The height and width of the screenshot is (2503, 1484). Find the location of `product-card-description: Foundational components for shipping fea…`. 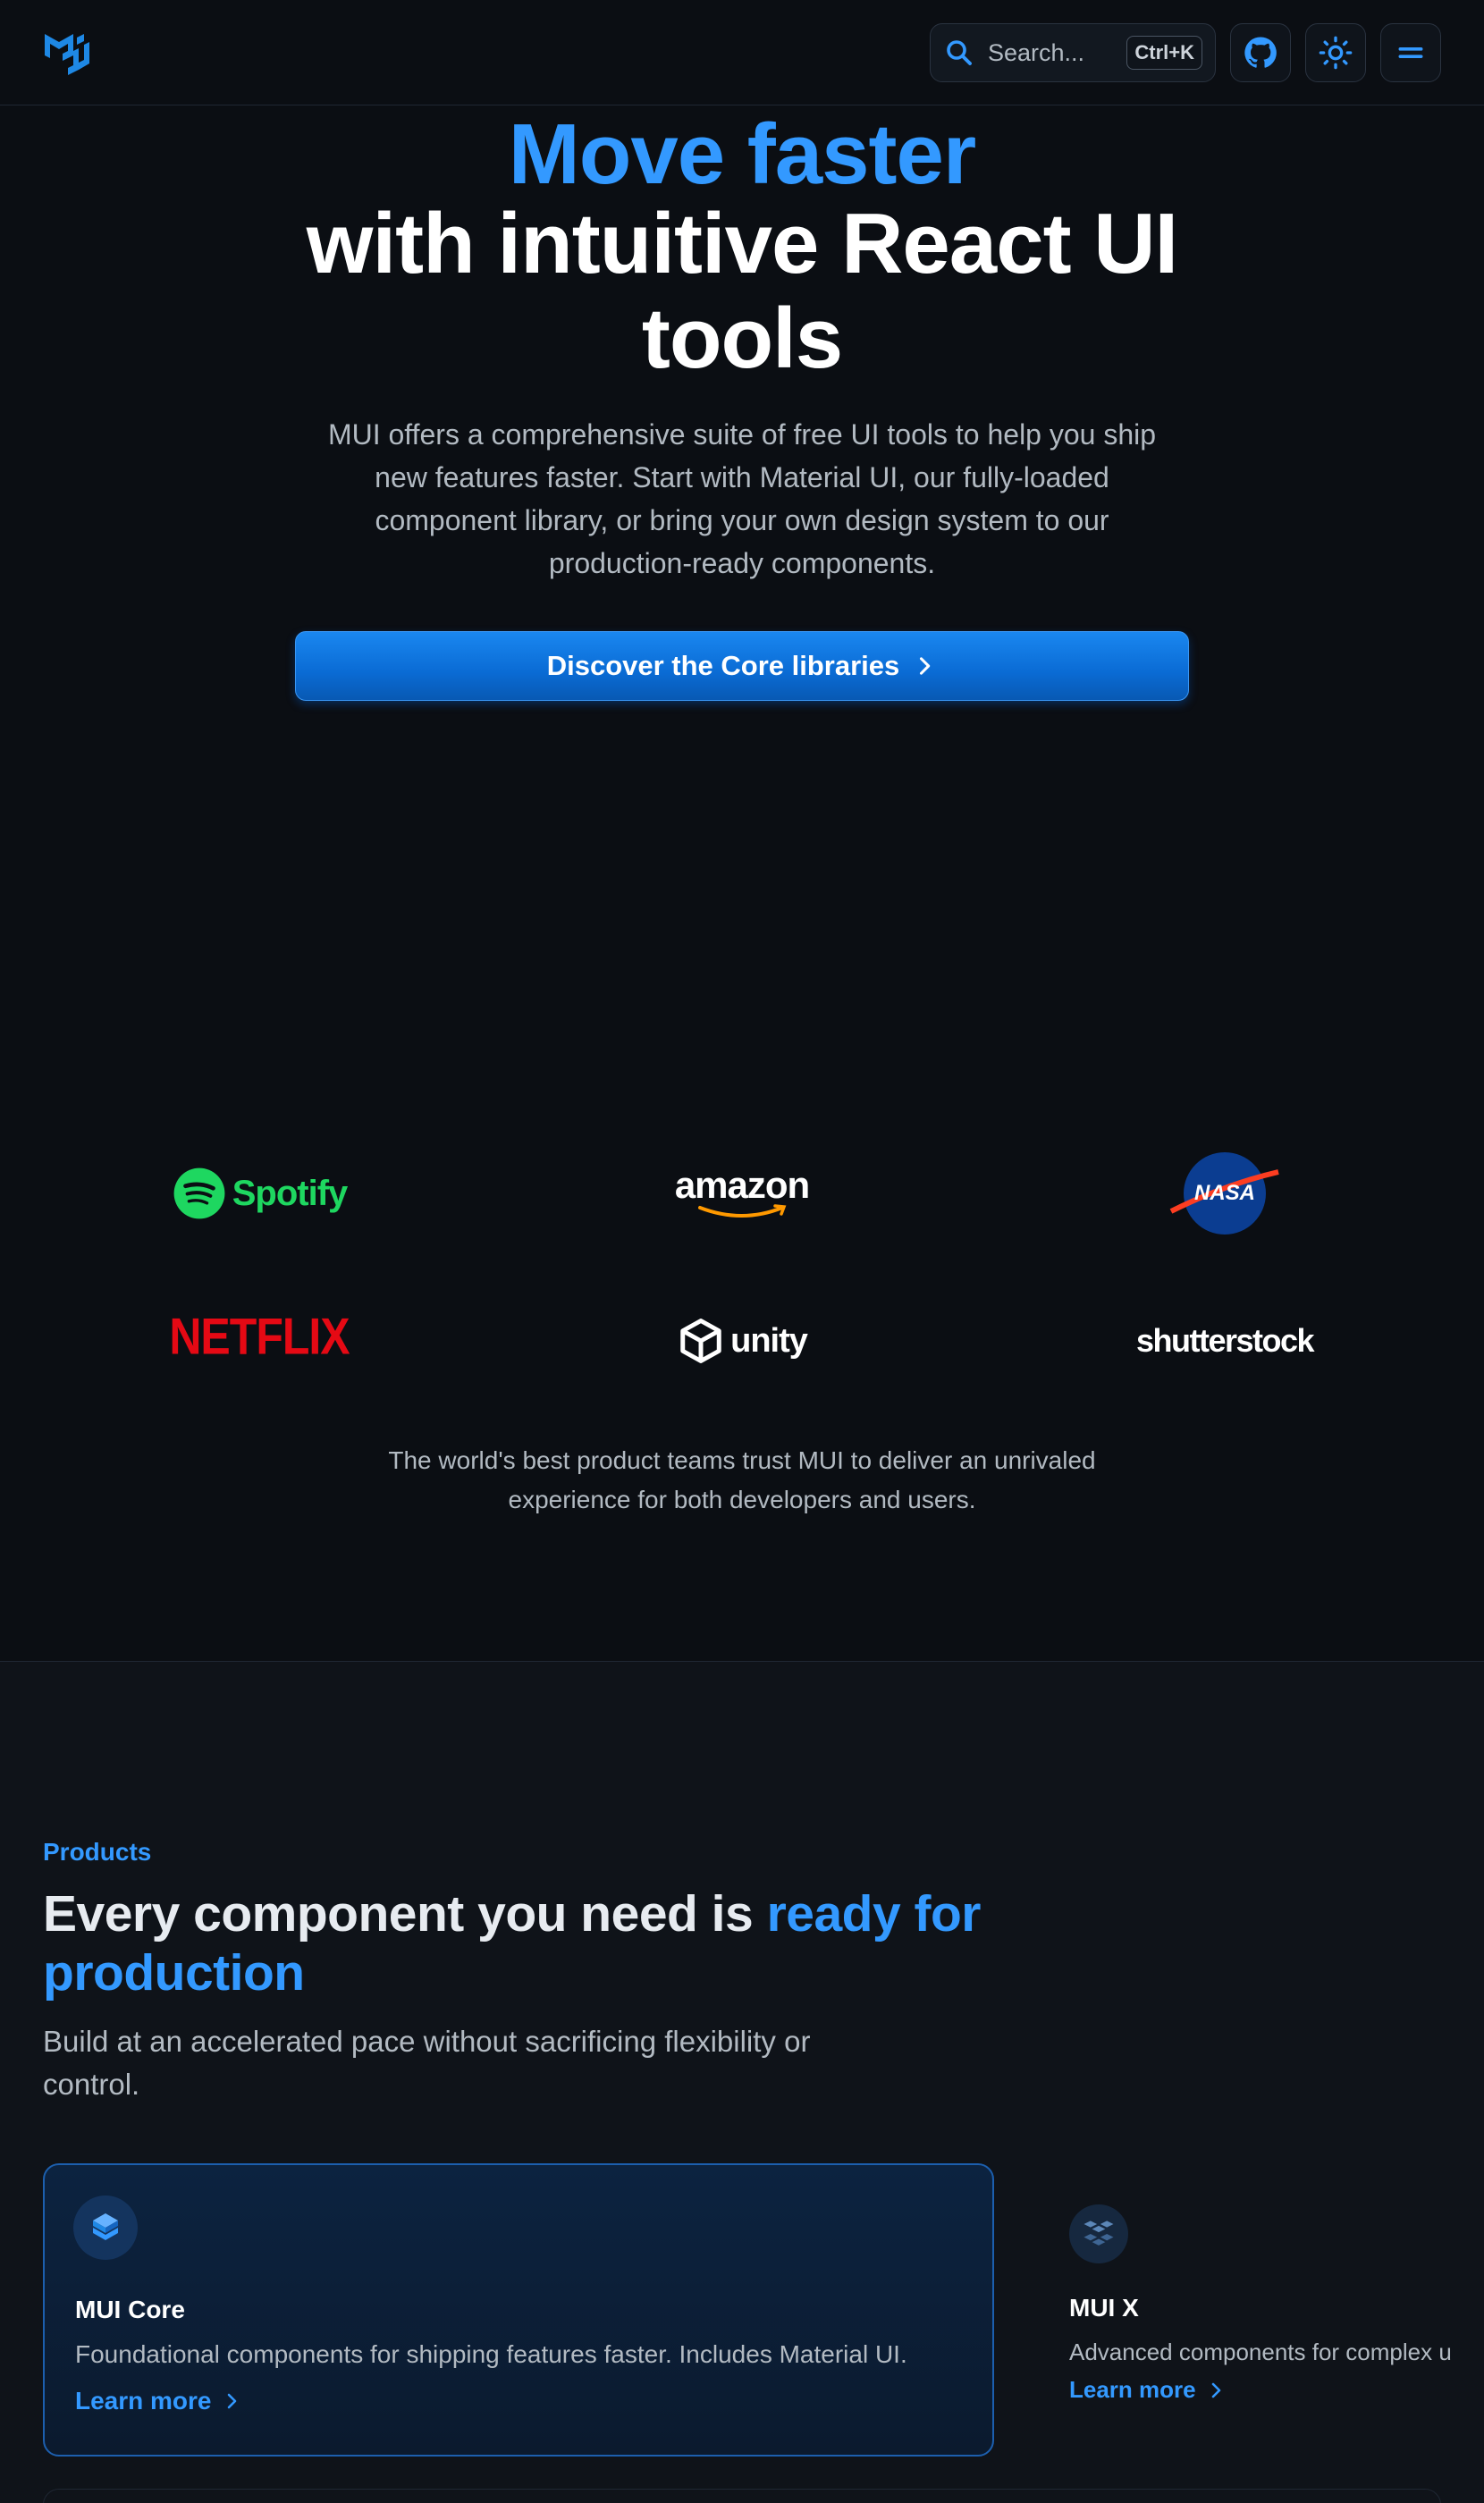

product-card-description: Foundational components for shipping fea… is located at coordinates (491, 2354).